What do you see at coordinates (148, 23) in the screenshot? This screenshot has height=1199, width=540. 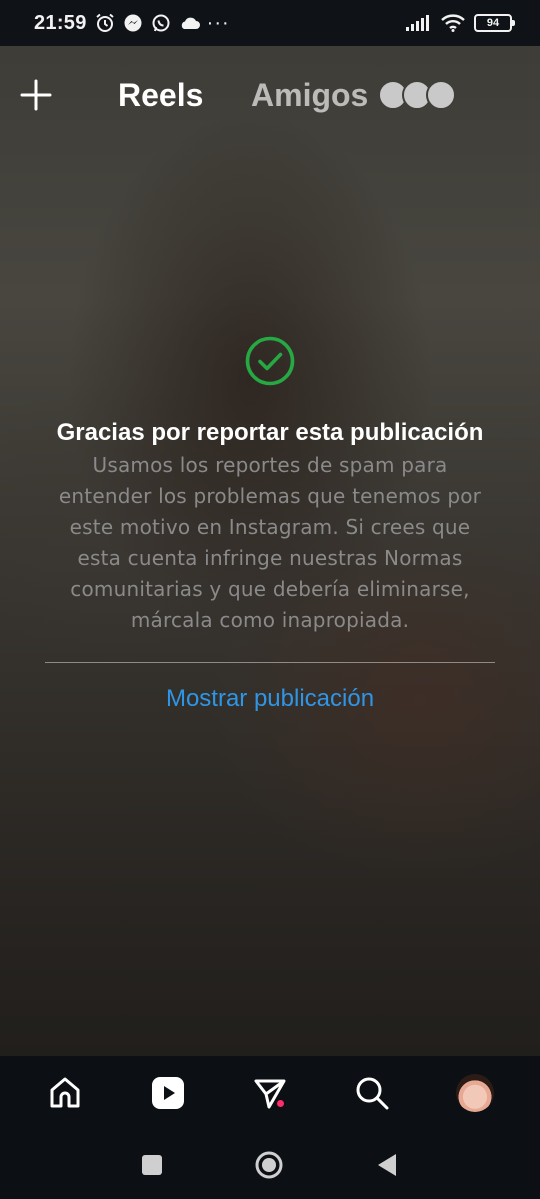 I see `status-notification-icons` at bounding box center [148, 23].